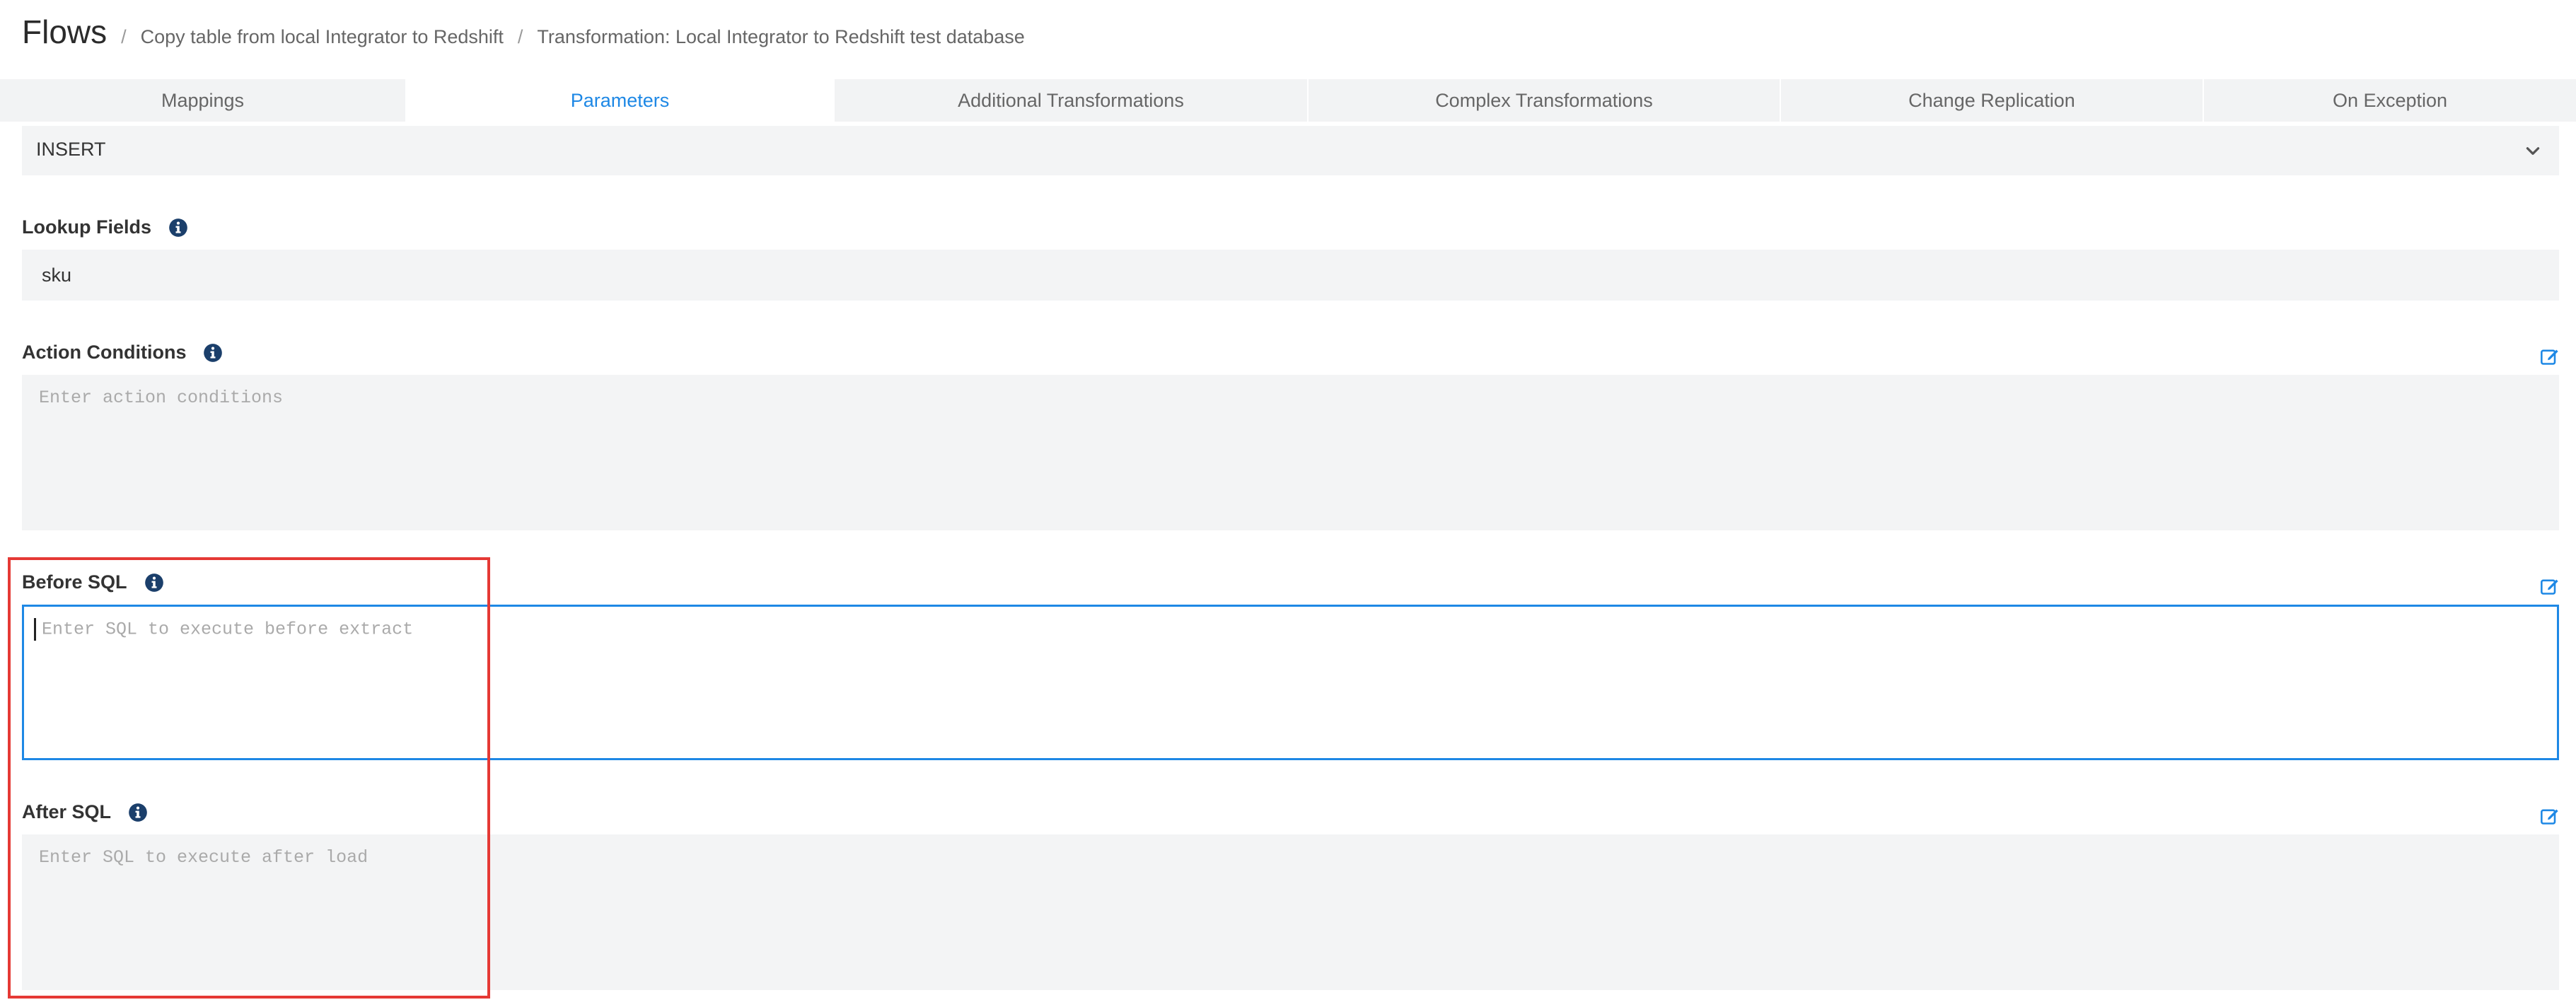 The height and width of the screenshot is (1007, 2576). What do you see at coordinates (35, 629) in the screenshot?
I see `text-cursor` at bounding box center [35, 629].